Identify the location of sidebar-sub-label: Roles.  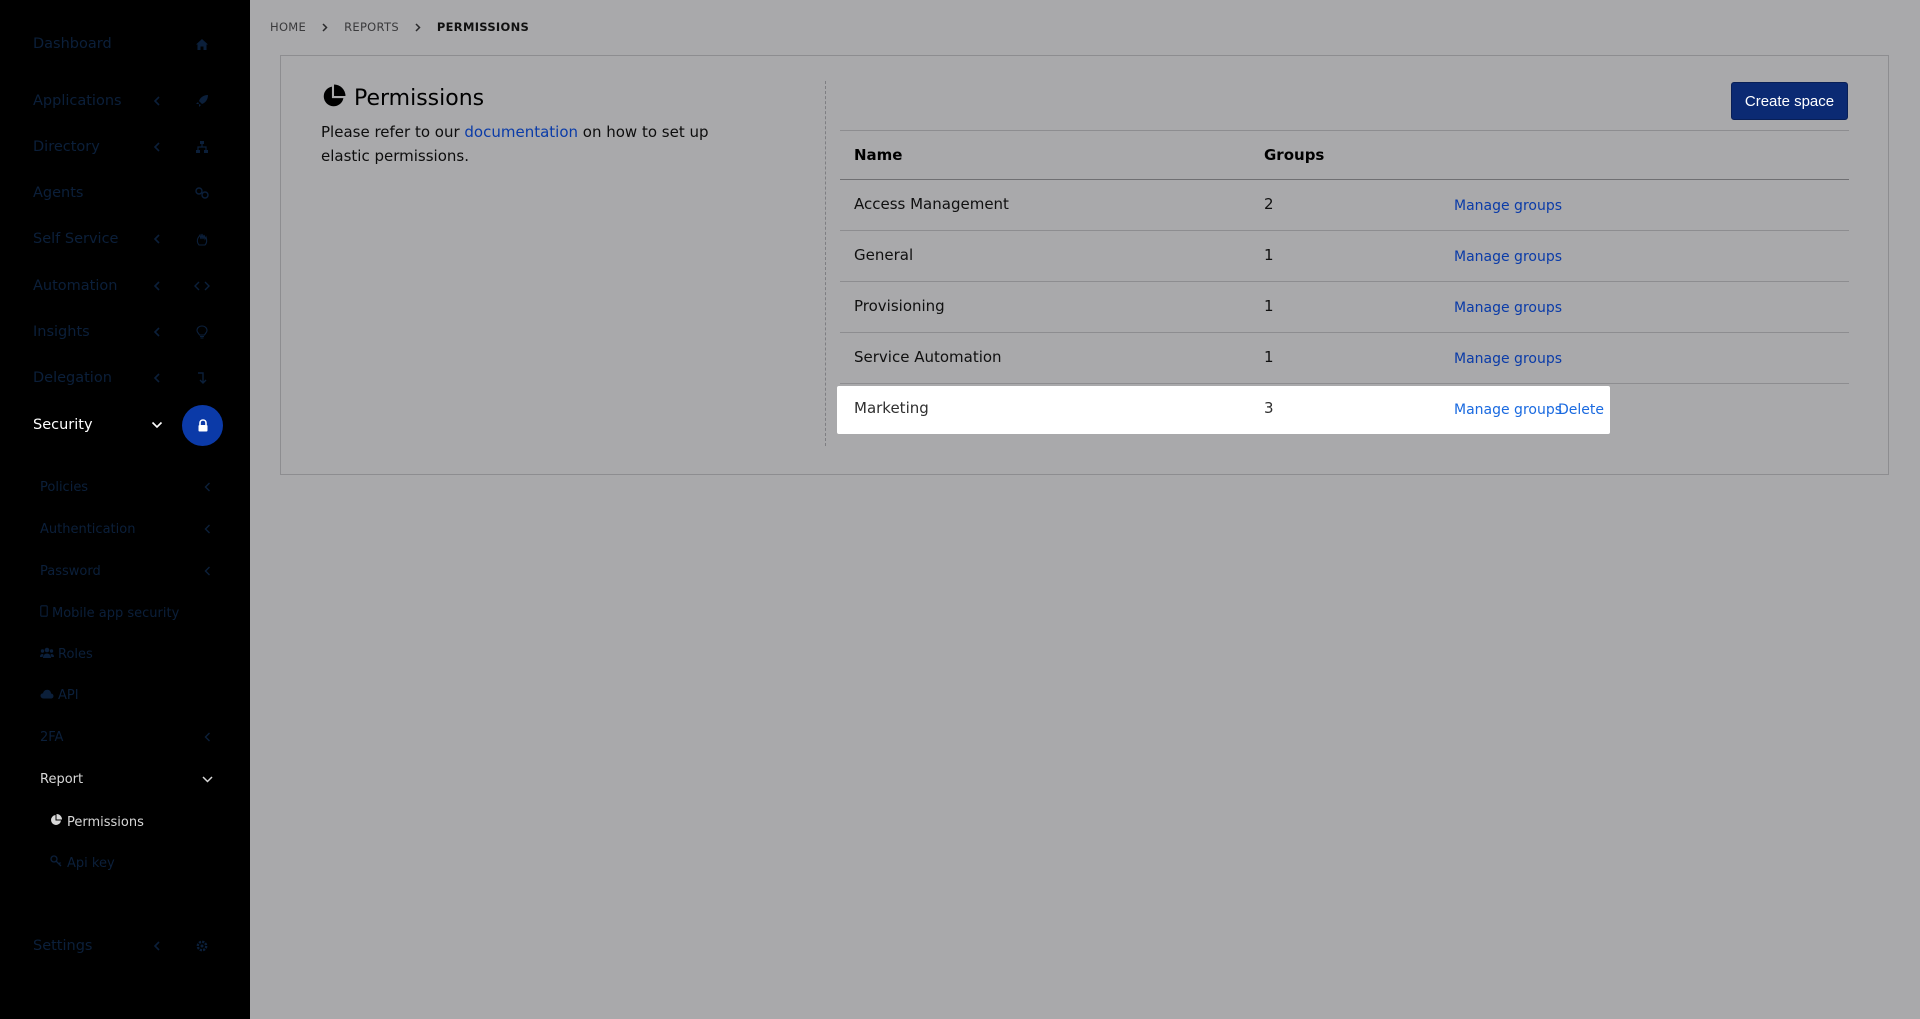
(75, 654).